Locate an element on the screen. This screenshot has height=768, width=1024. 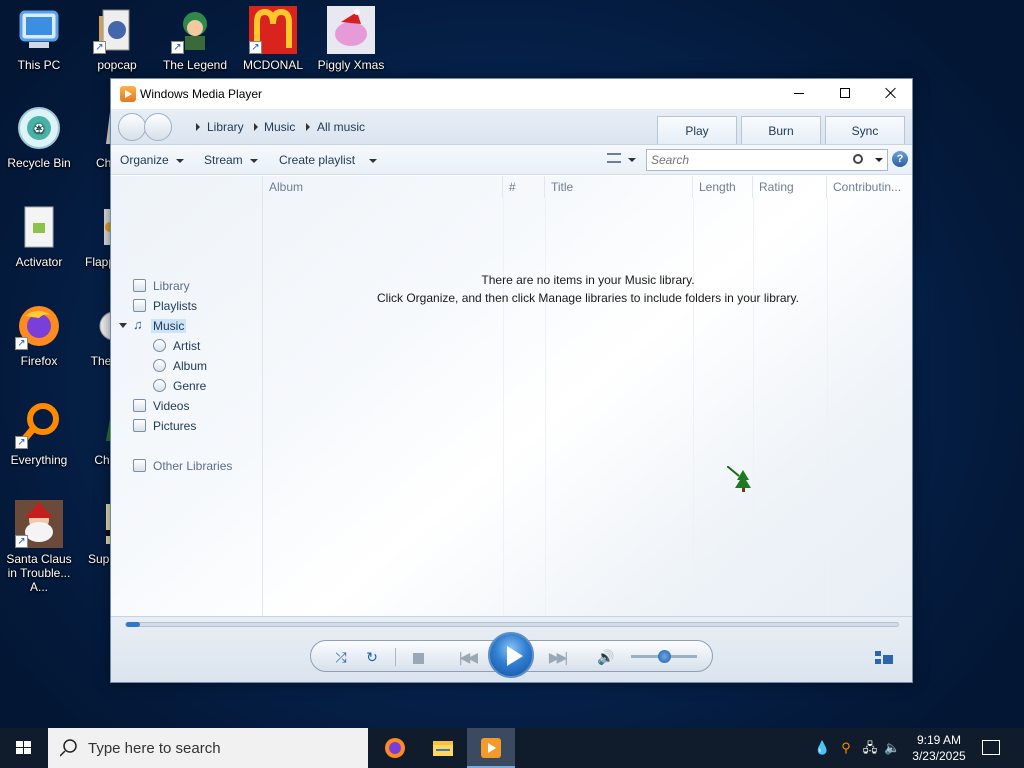
taskbar-file-explorer is located at coordinates (443, 748).